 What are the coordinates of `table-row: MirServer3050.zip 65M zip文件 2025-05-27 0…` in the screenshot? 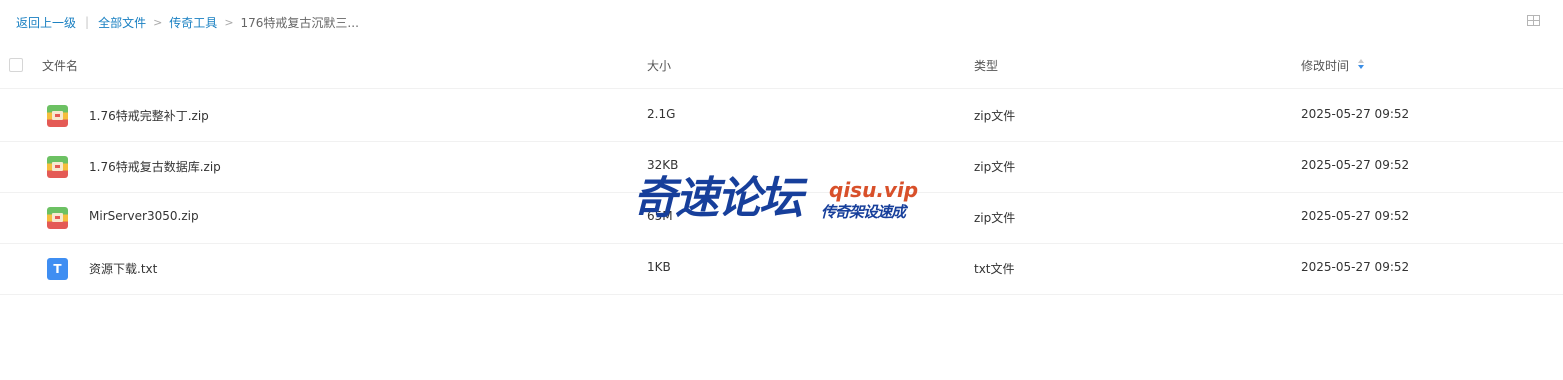 It's located at (781, 218).